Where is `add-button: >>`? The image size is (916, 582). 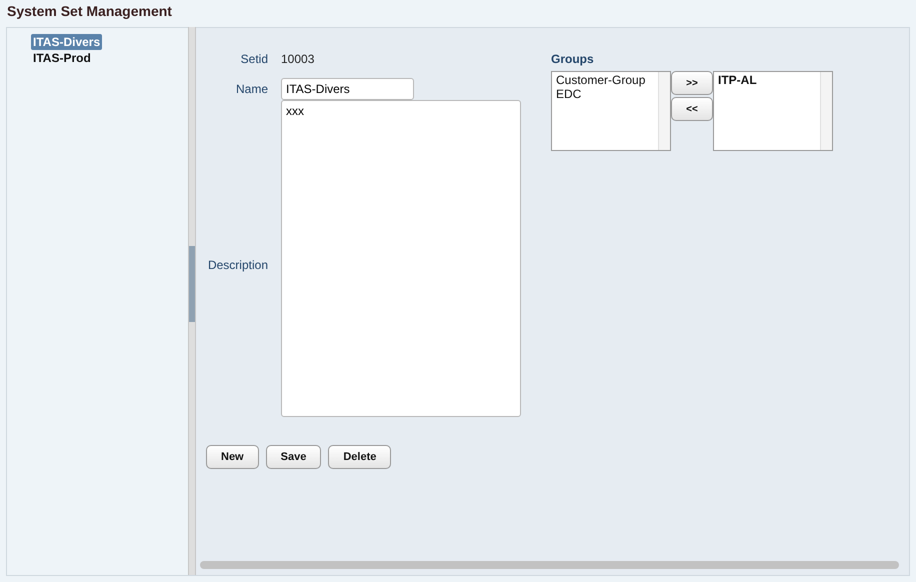
add-button: >> is located at coordinates (692, 83).